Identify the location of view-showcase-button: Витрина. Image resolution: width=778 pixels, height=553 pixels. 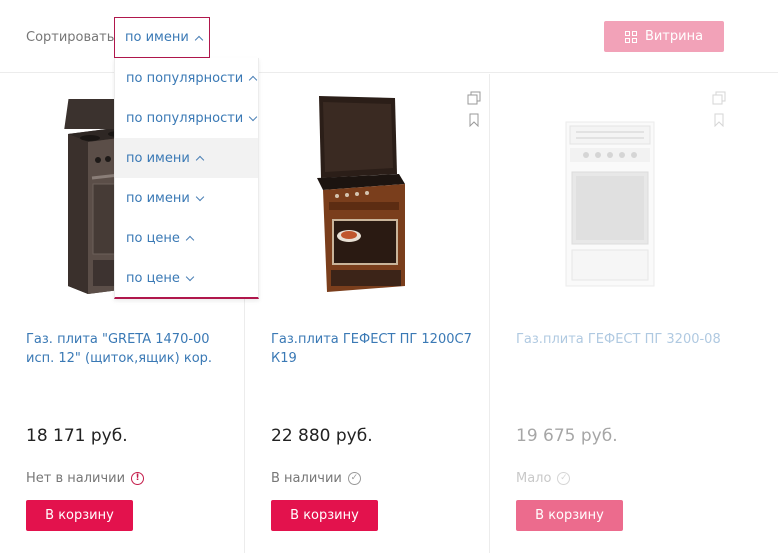
(664, 36).